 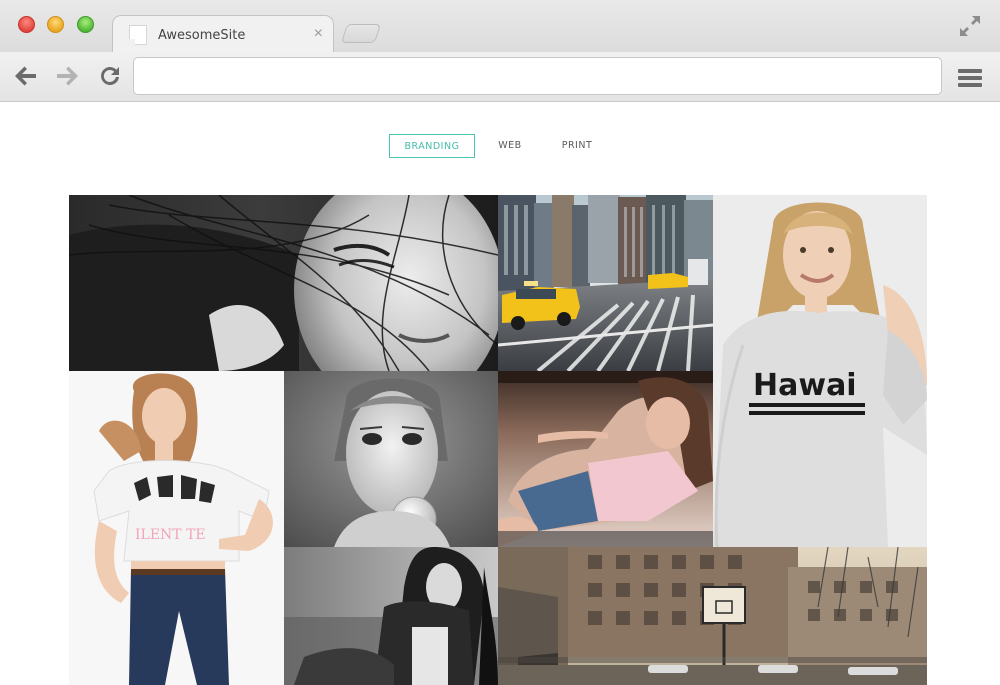 What do you see at coordinates (510, 146) in the screenshot?
I see `filter-web: WEB` at bounding box center [510, 146].